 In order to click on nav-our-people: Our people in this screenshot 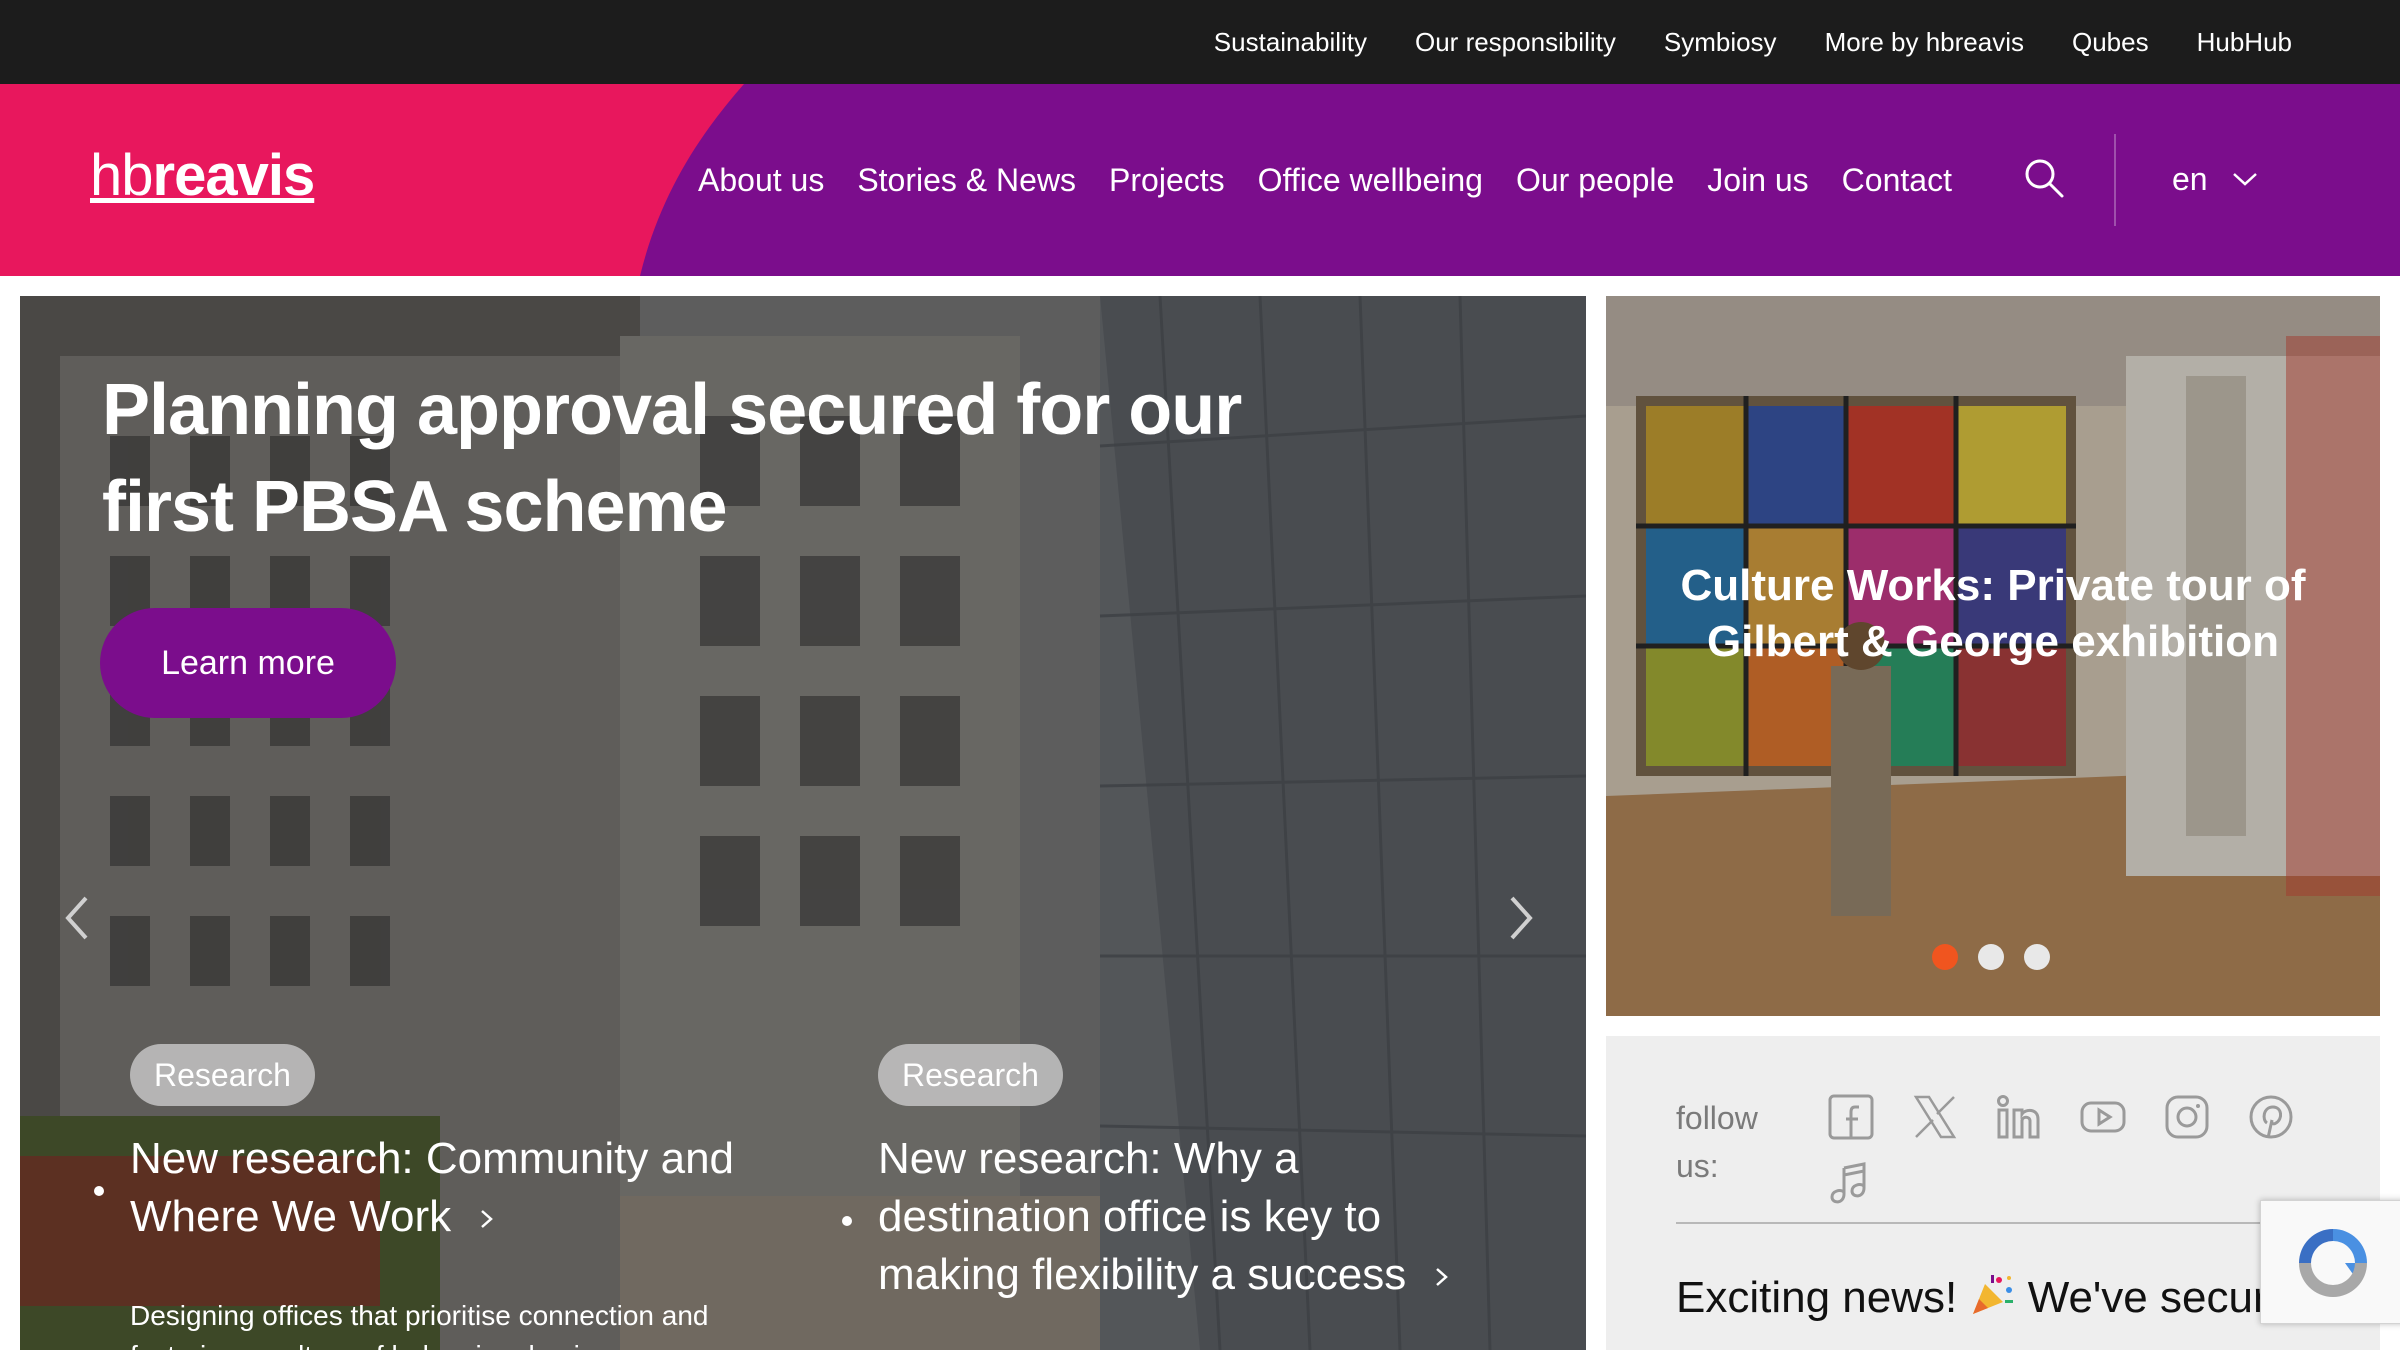, I will do `click(1595, 180)`.